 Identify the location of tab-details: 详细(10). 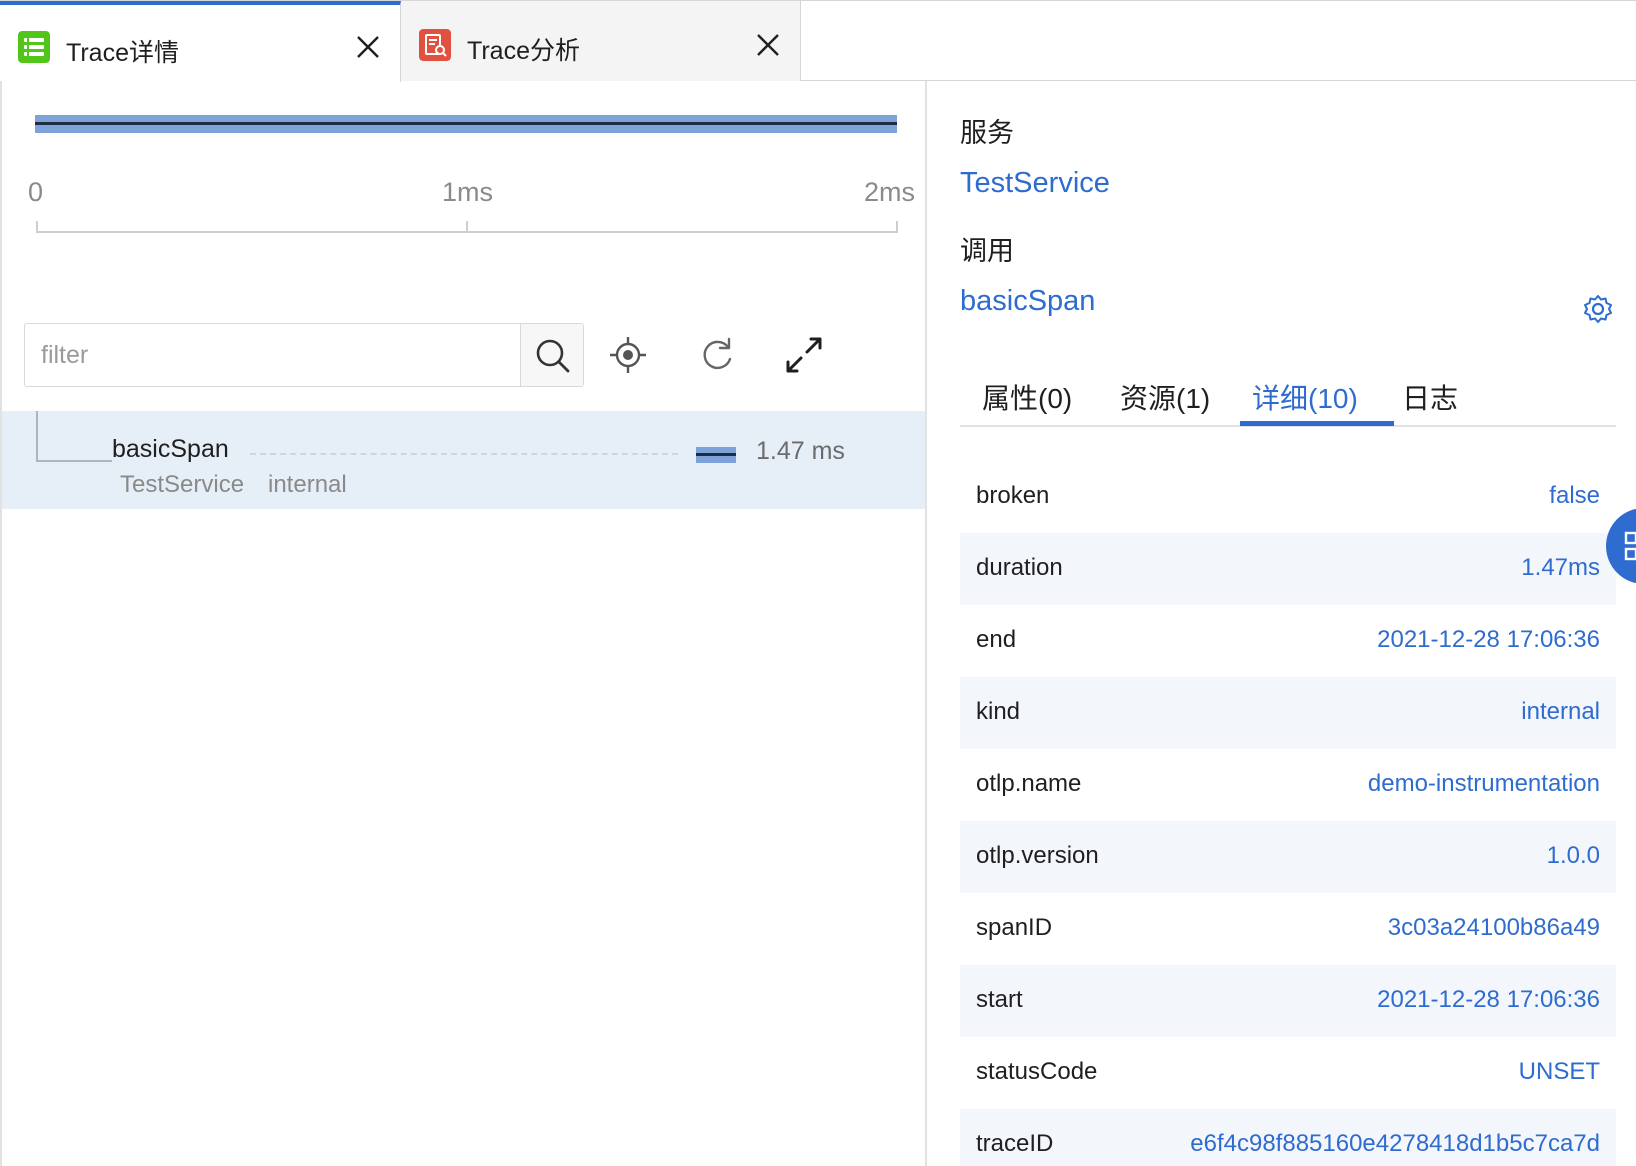
(1305, 397).